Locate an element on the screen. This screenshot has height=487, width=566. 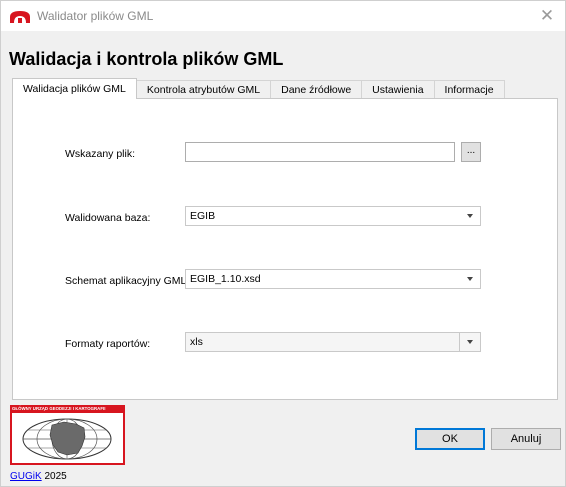
window-title: Walidator plików GML is located at coordinates (95, 16).